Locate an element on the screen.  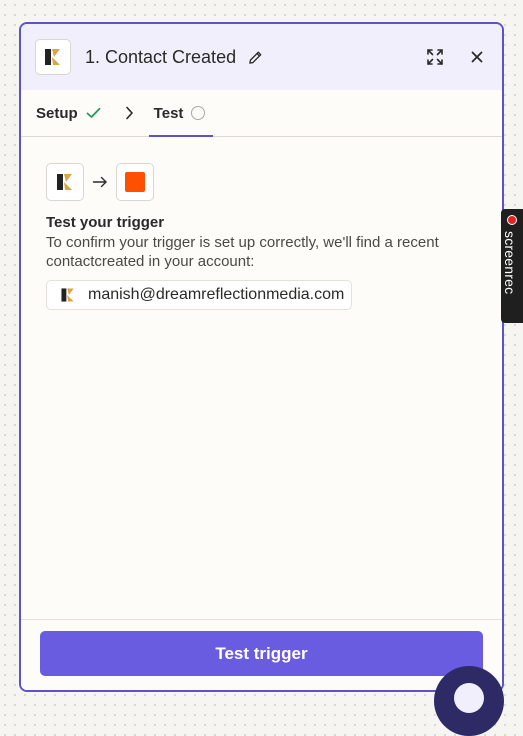
header-actions is located at coordinates (456, 57).